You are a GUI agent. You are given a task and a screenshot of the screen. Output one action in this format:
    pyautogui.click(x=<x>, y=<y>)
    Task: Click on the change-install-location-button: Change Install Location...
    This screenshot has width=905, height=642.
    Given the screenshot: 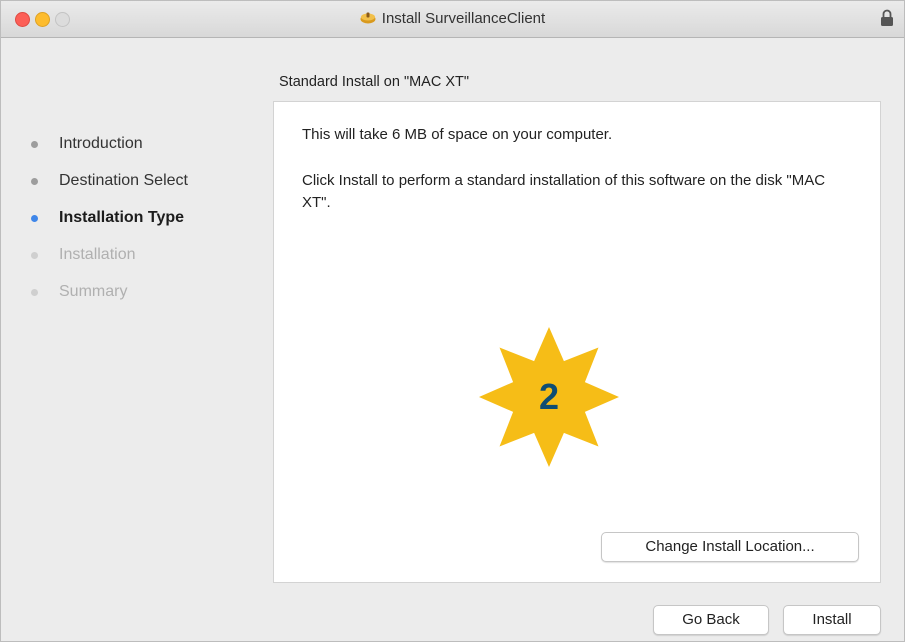 What is the action you would take?
    pyautogui.click(x=730, y=547)
    